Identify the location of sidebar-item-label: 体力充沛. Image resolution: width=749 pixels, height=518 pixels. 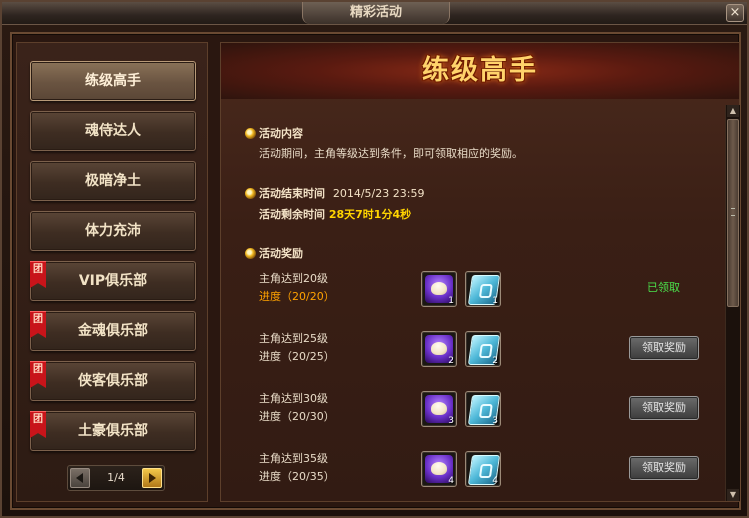
(113, 231).